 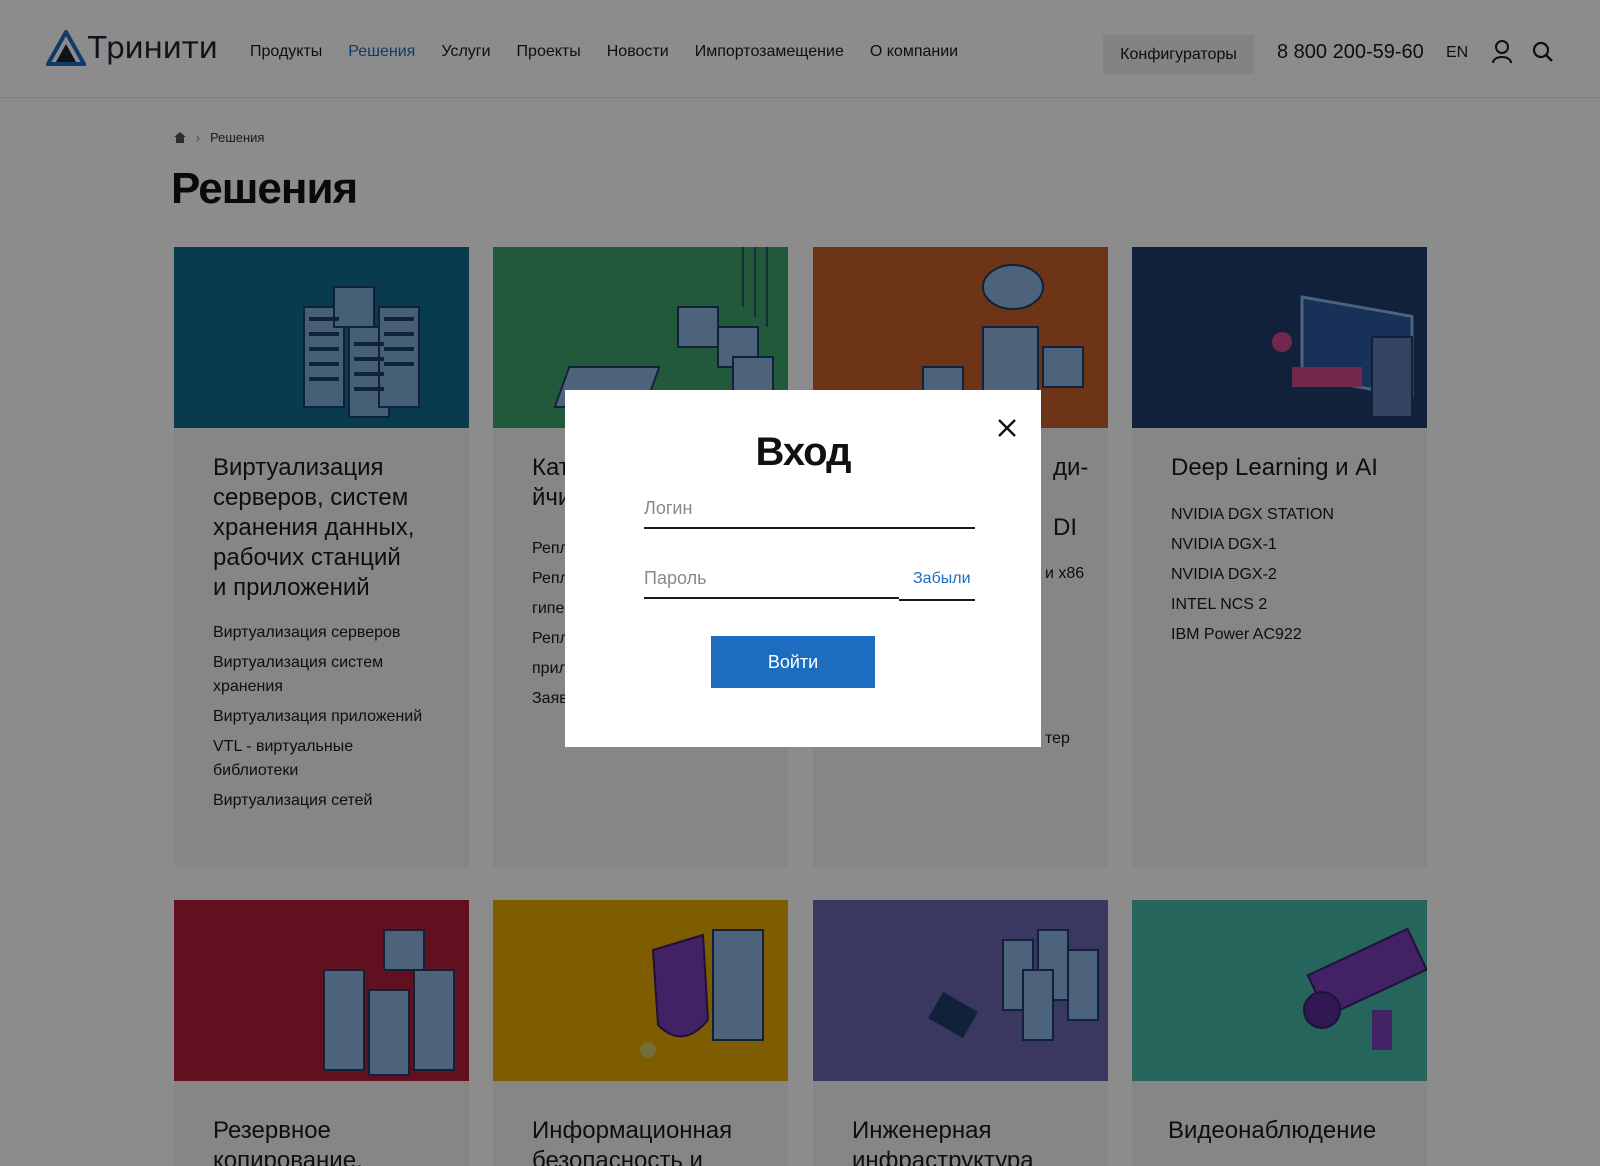 What do you see at coordinates (771, 583) in the screenshot?
I see `password-input` at bounding box center [771, 583].